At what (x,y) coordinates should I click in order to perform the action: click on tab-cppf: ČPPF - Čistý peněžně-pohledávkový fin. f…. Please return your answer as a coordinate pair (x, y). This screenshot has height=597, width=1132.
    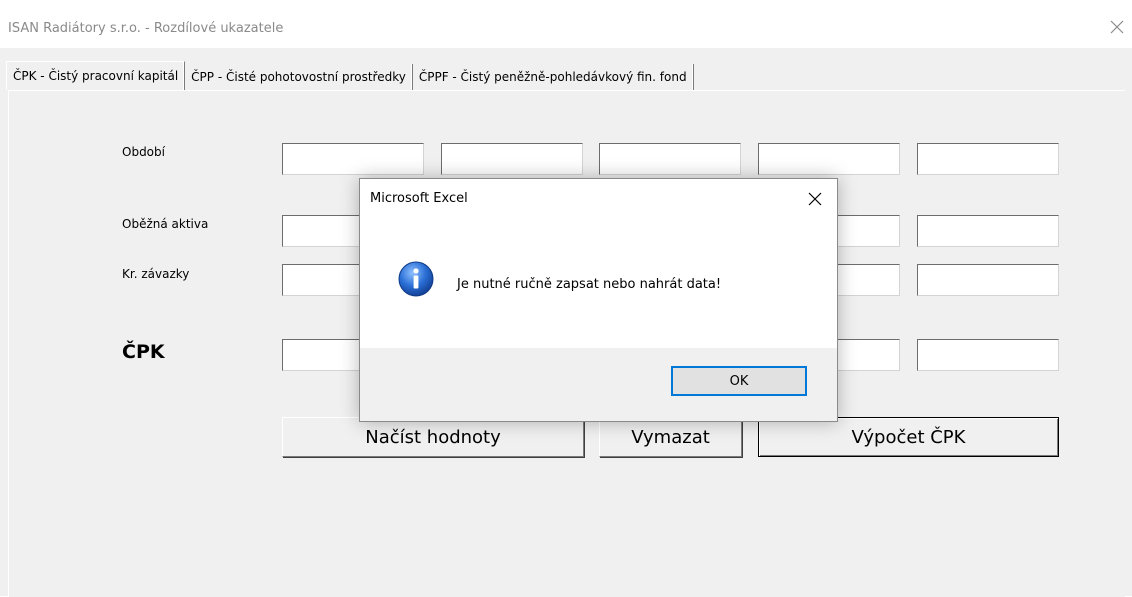
    Looking at the image, I should click on (553, 77).